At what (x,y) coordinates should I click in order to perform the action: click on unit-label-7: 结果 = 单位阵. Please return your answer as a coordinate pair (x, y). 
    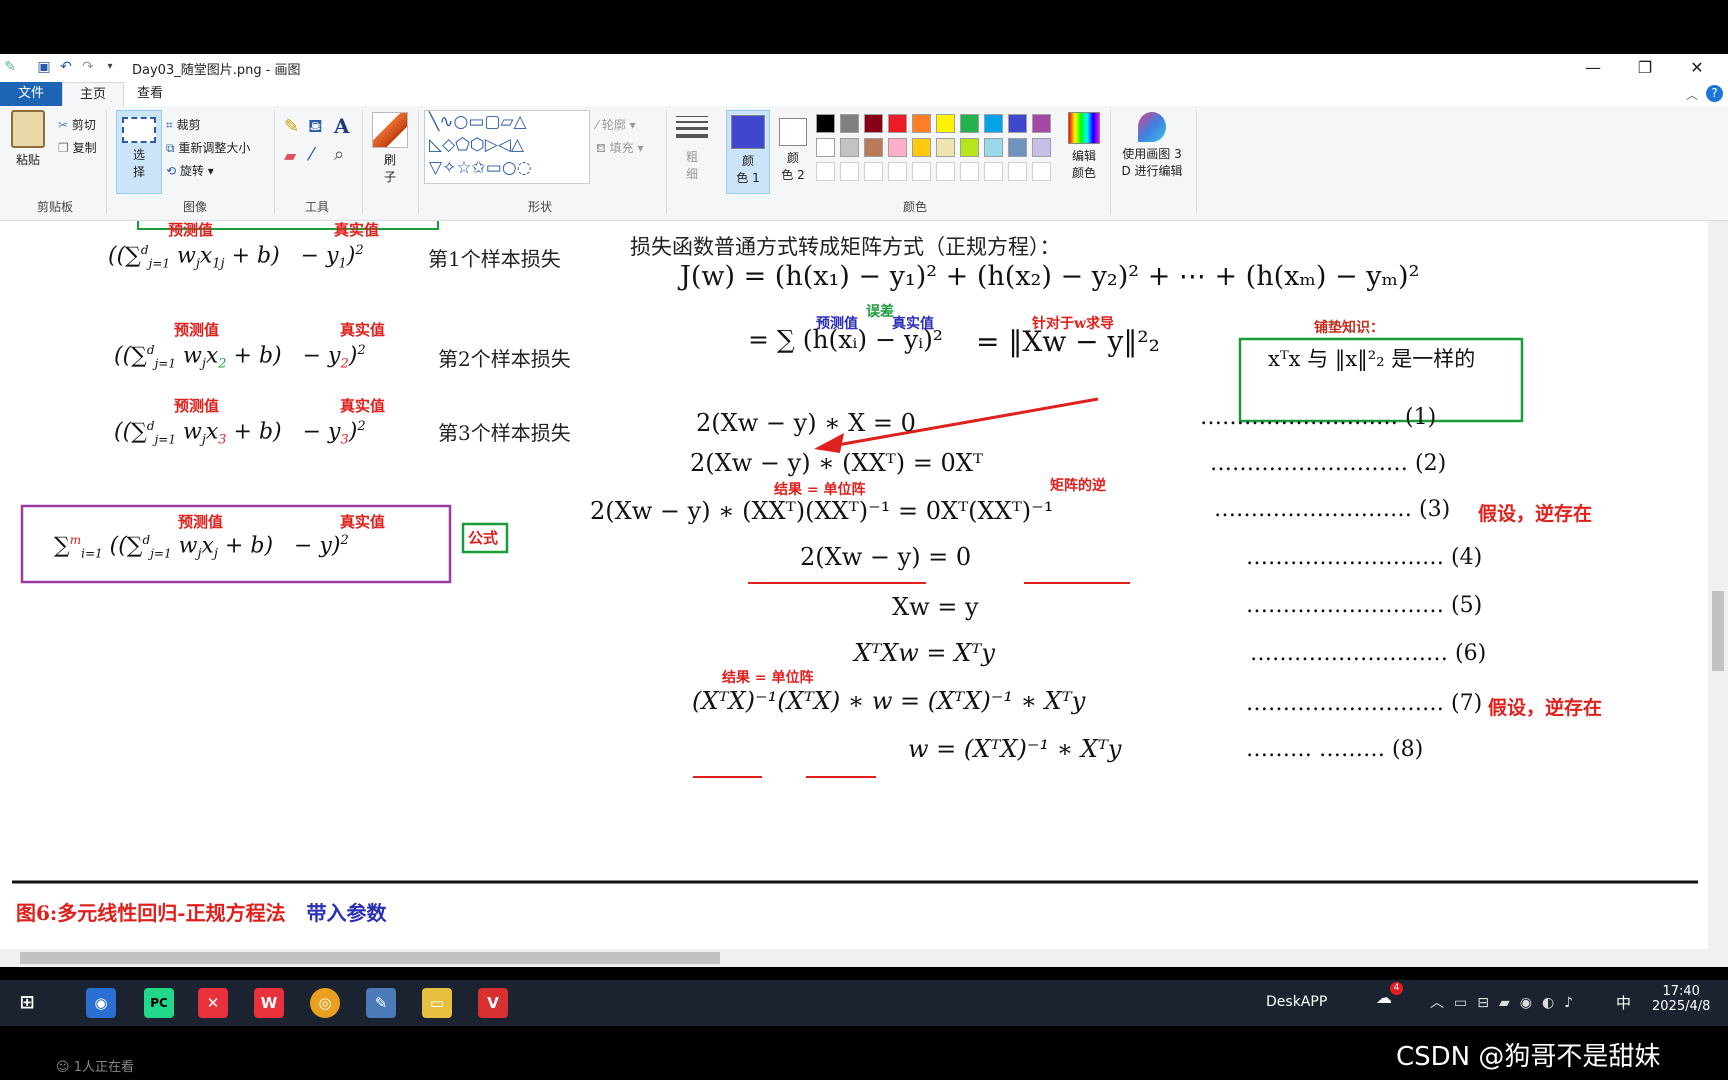
    Looking at the image, I should click on (768, 678).